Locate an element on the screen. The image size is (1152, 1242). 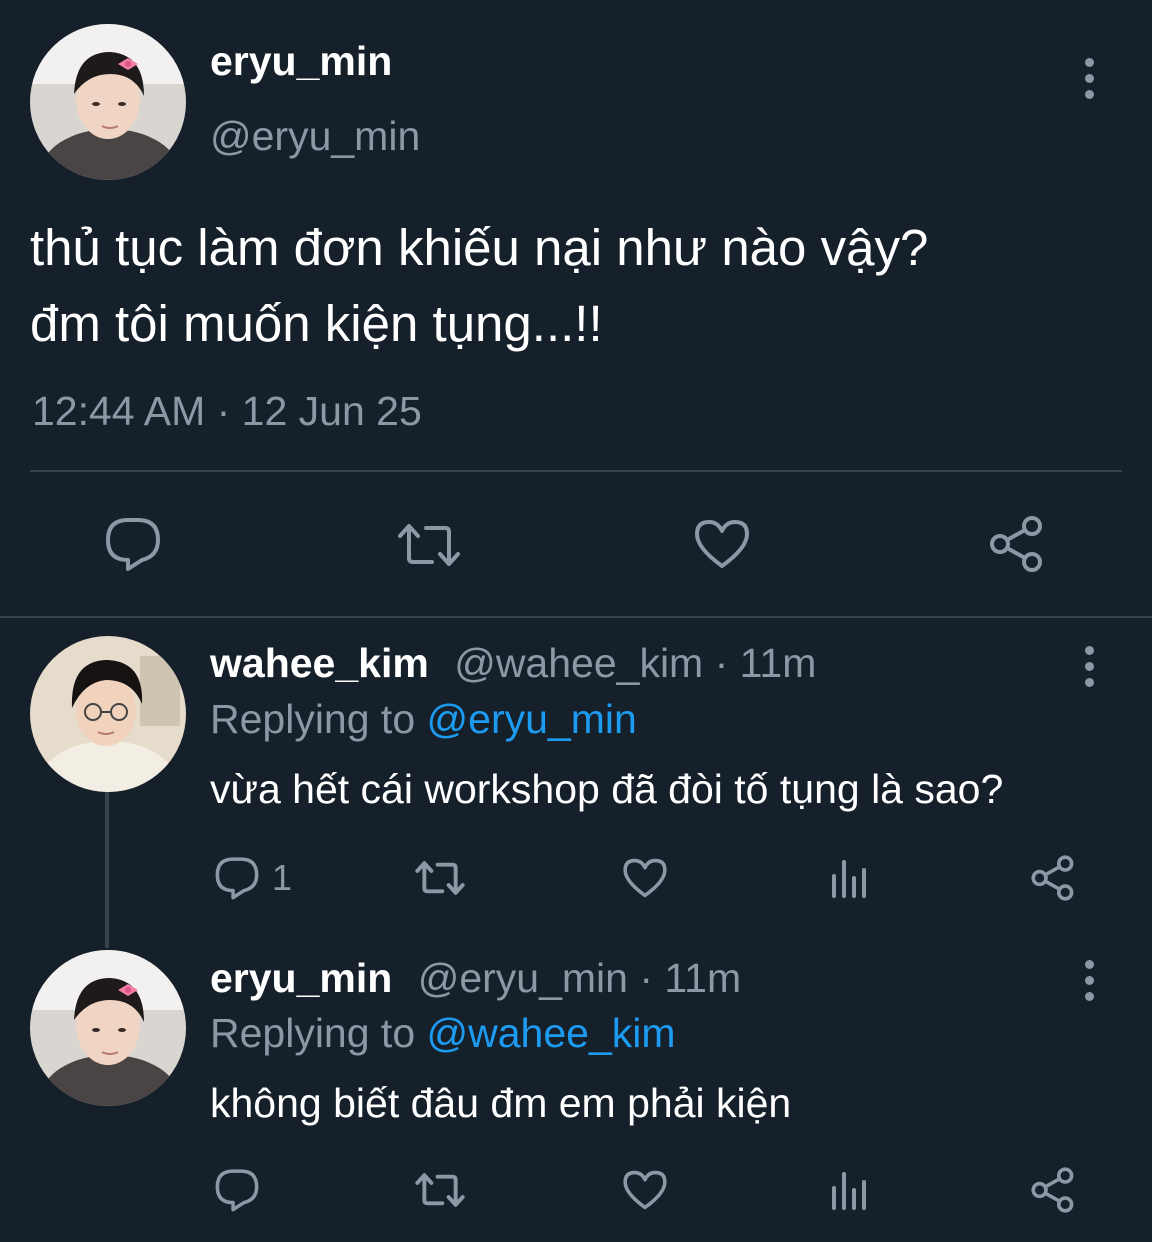
tweet-timestamp: 12:44 AM · 12 Jun 25 is located at coordinates (227, 411).